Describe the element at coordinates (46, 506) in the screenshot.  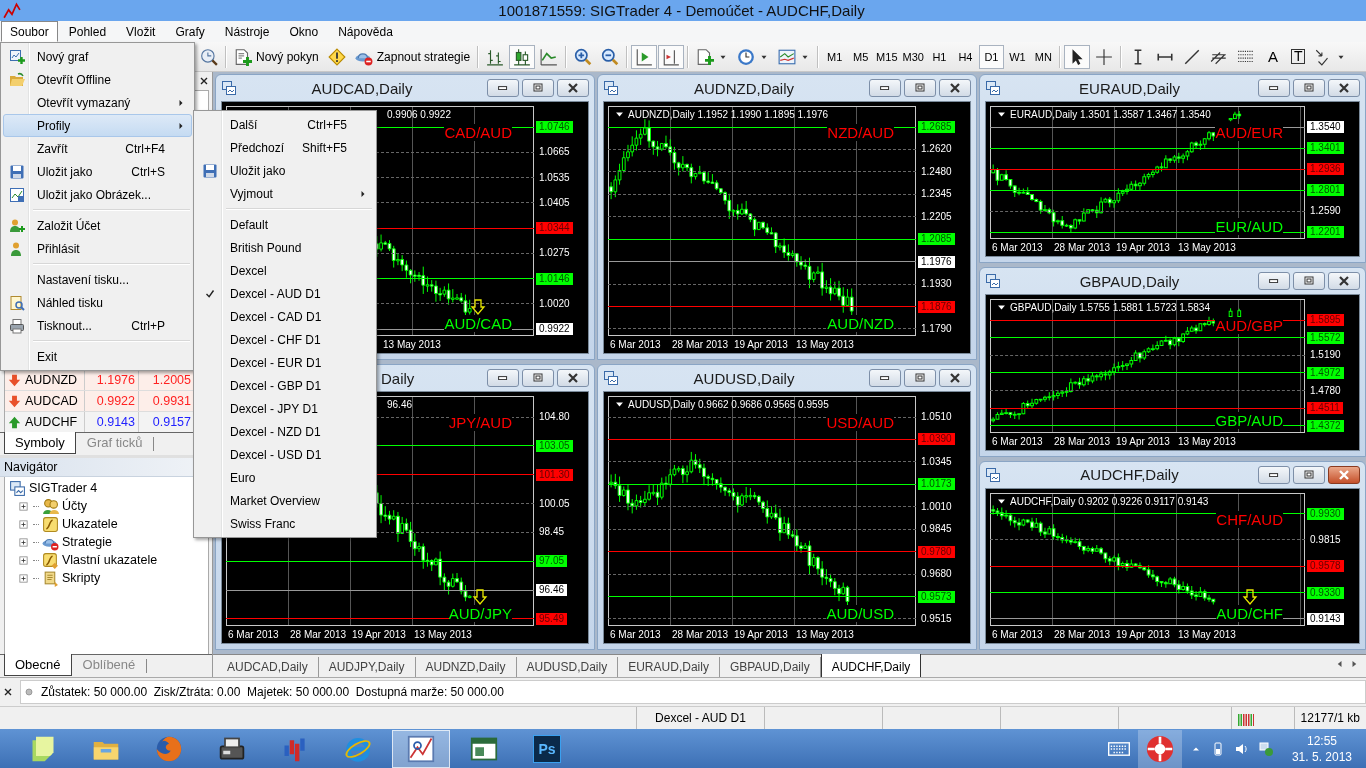
I see `tree-item: Účty` at that location.